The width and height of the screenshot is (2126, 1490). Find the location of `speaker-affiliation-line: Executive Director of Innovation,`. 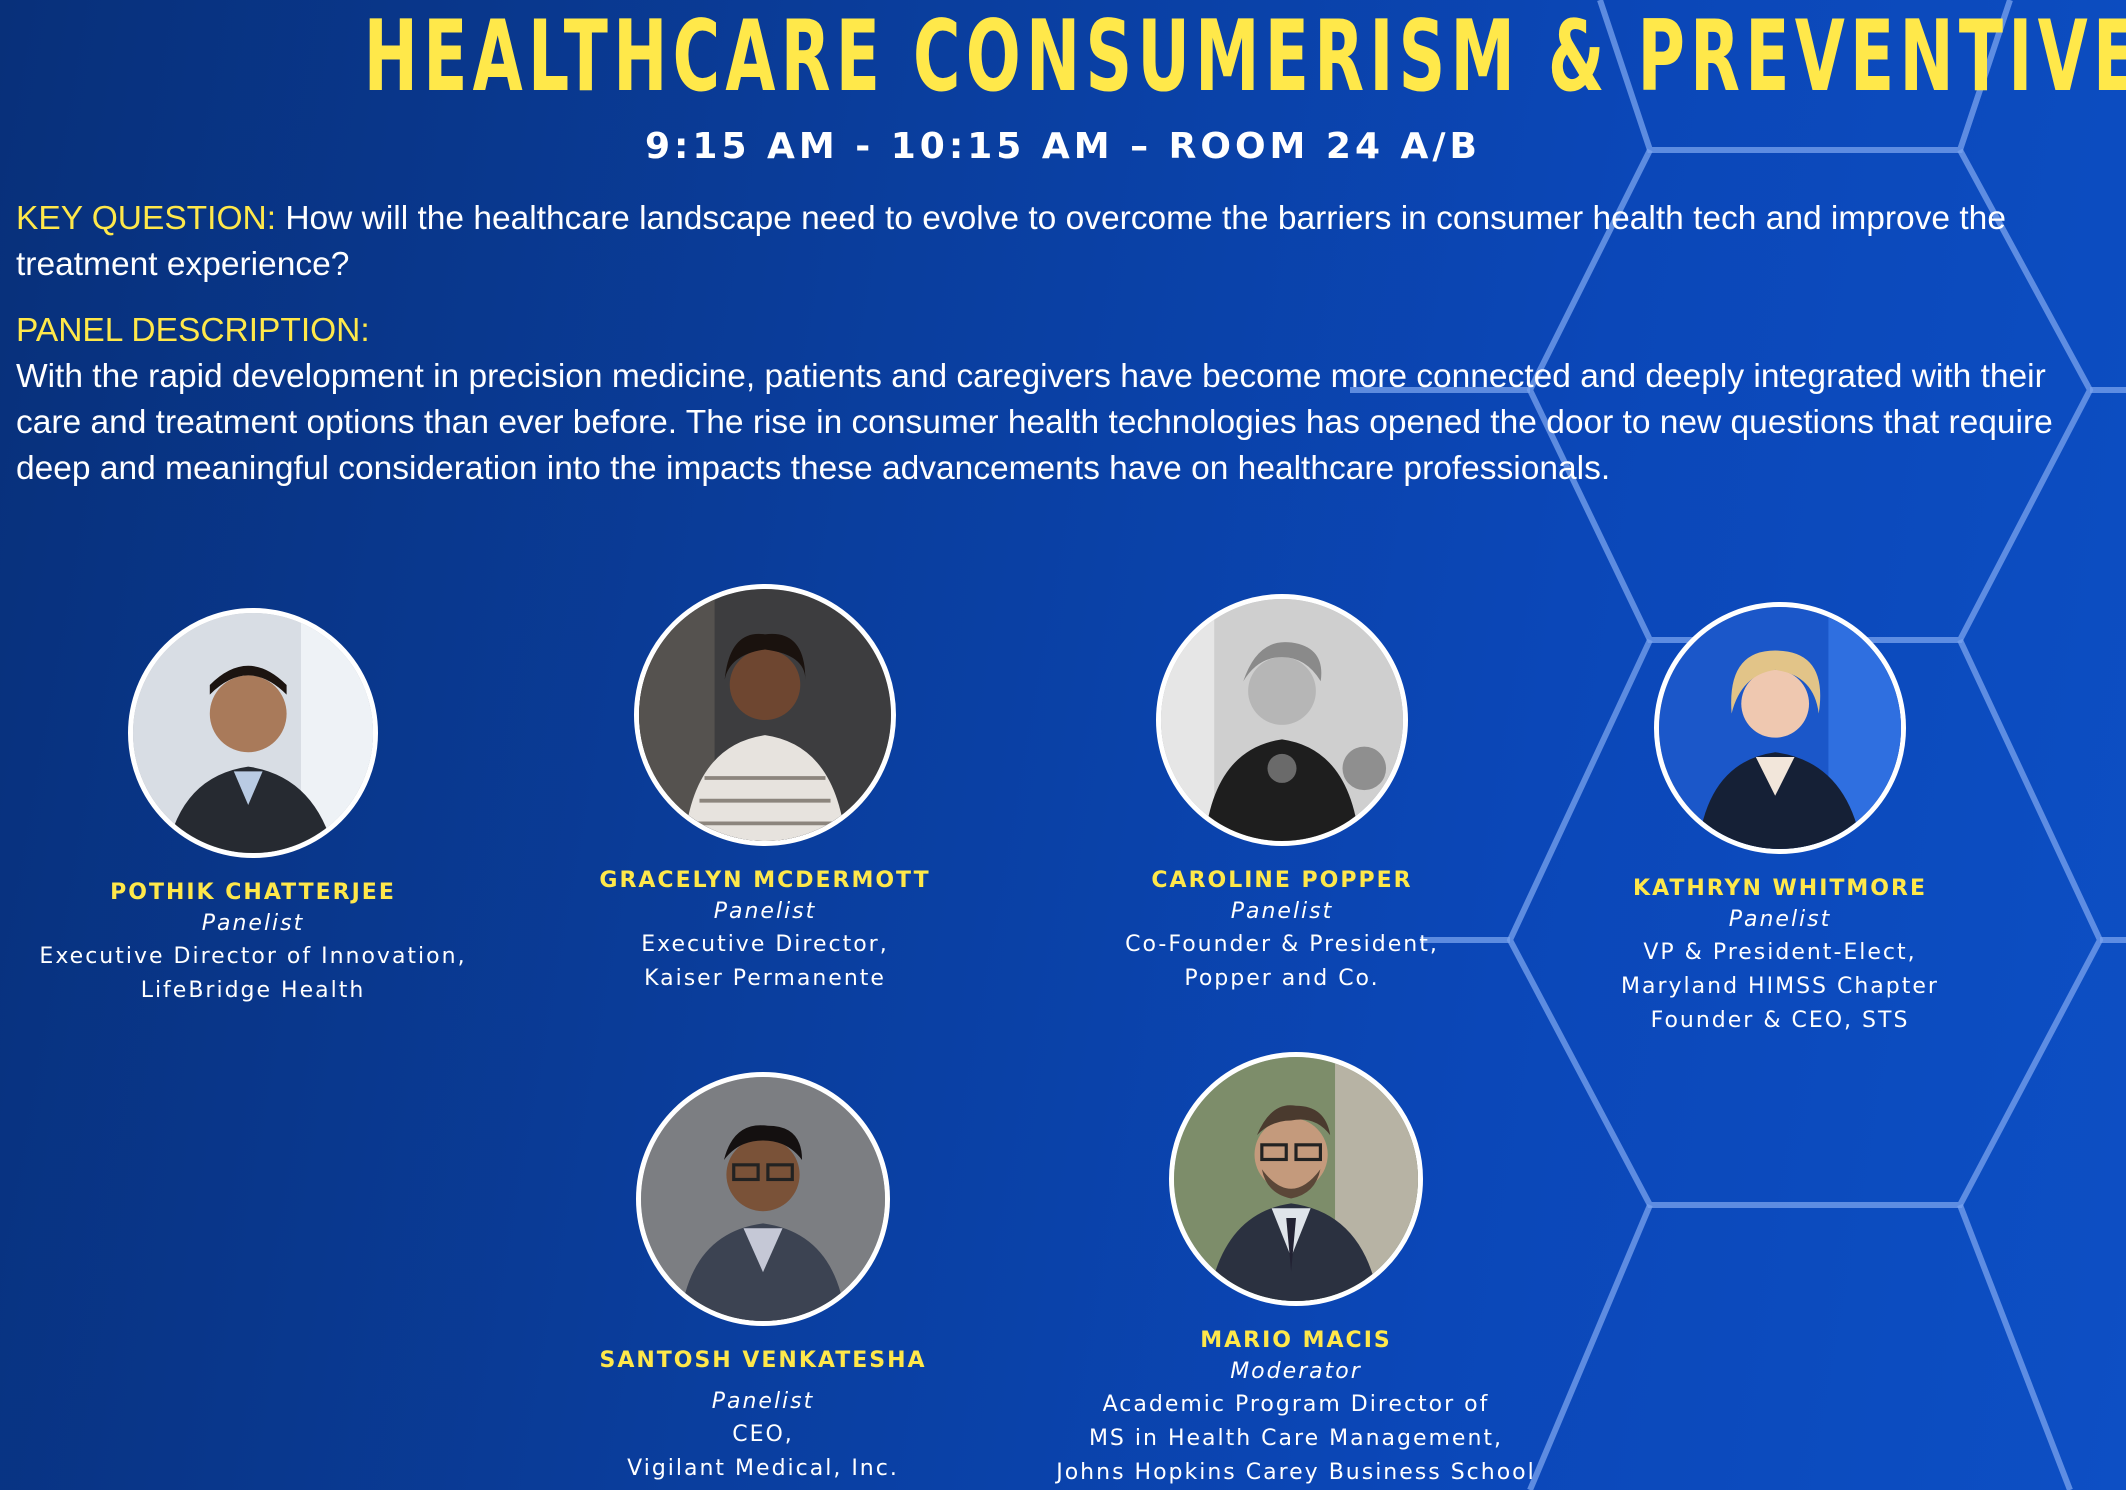

speaker-affiliation-line: Executive Director of Innovation, is located at coordinates (253, 956).